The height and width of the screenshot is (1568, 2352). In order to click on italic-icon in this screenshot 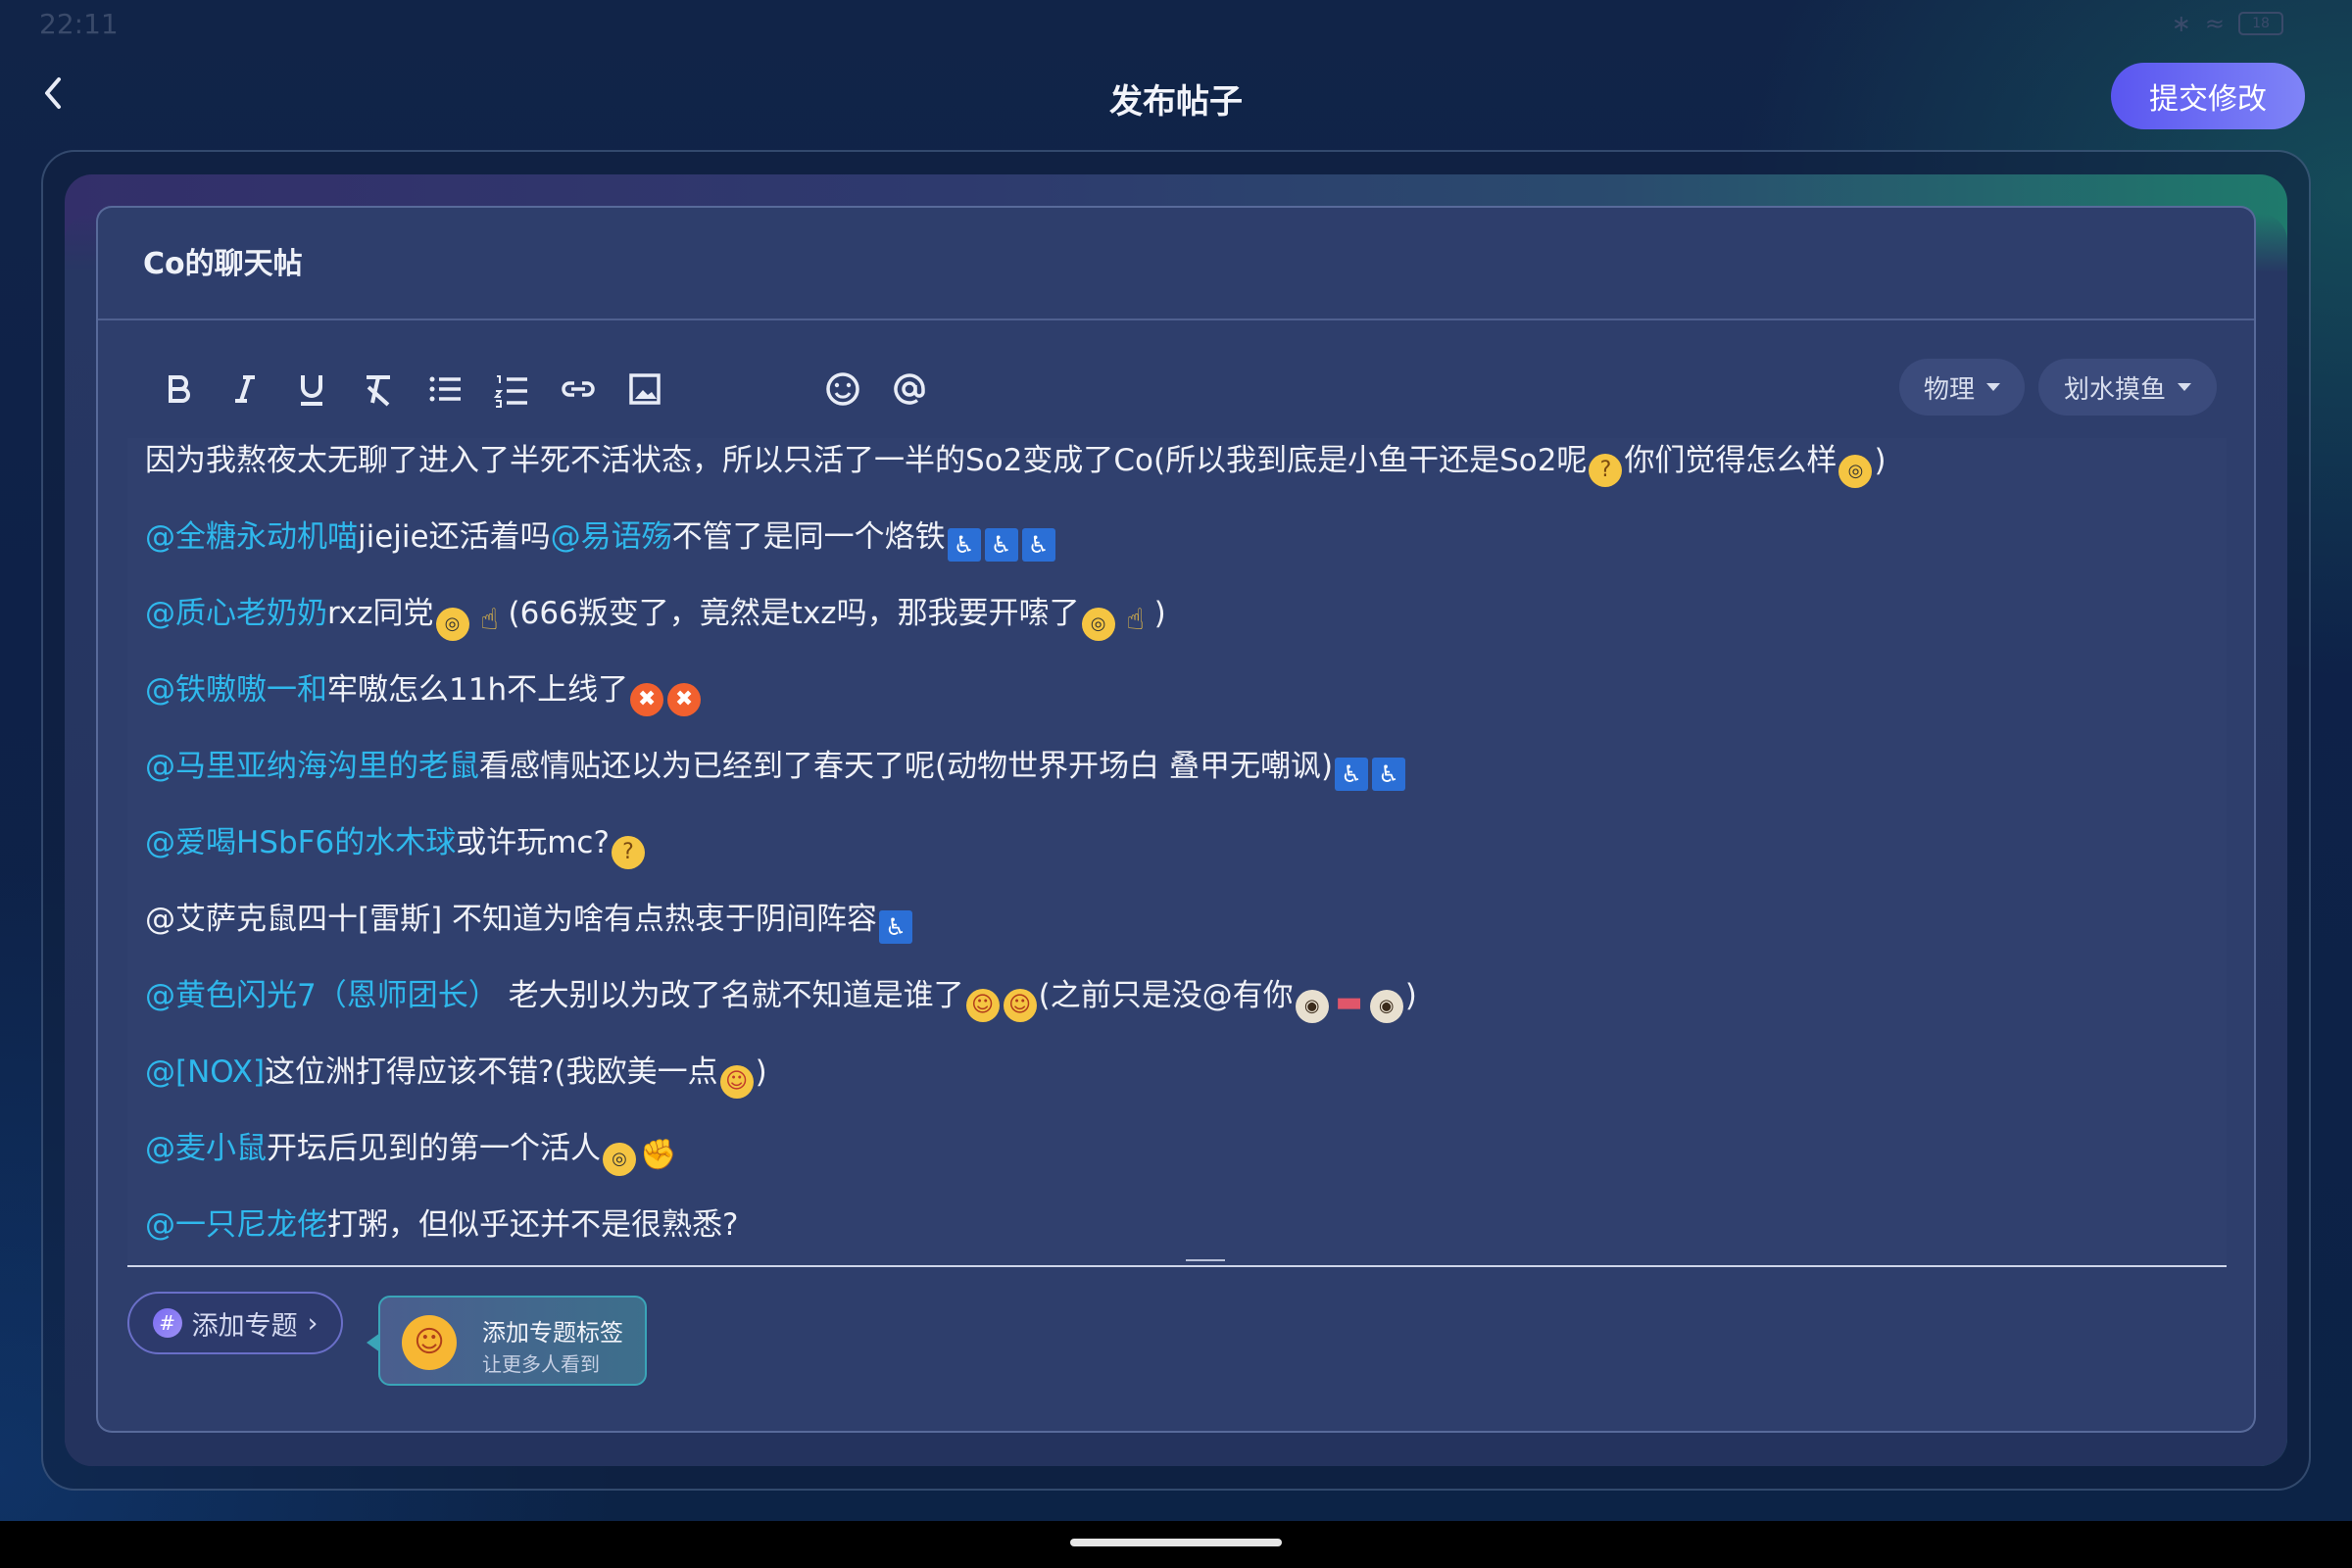, I will do `click(245, 389)`.